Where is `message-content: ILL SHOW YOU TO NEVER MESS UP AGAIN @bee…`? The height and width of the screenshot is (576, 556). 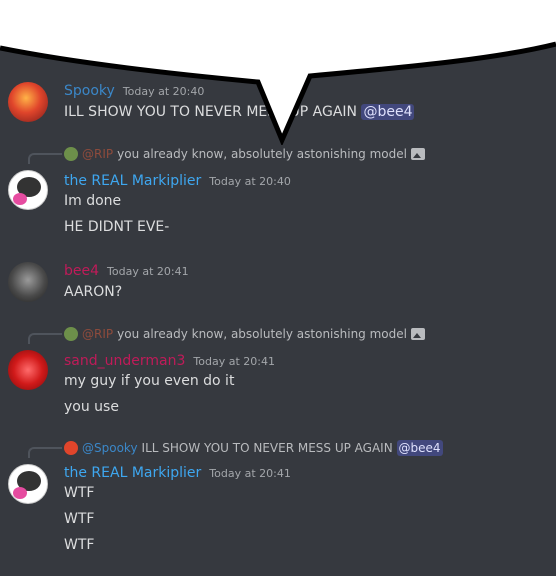 message-content: ILL SHOW YOU TO NEVER MESS UP AGAIN @bee… is located at coordinates (239, 112).